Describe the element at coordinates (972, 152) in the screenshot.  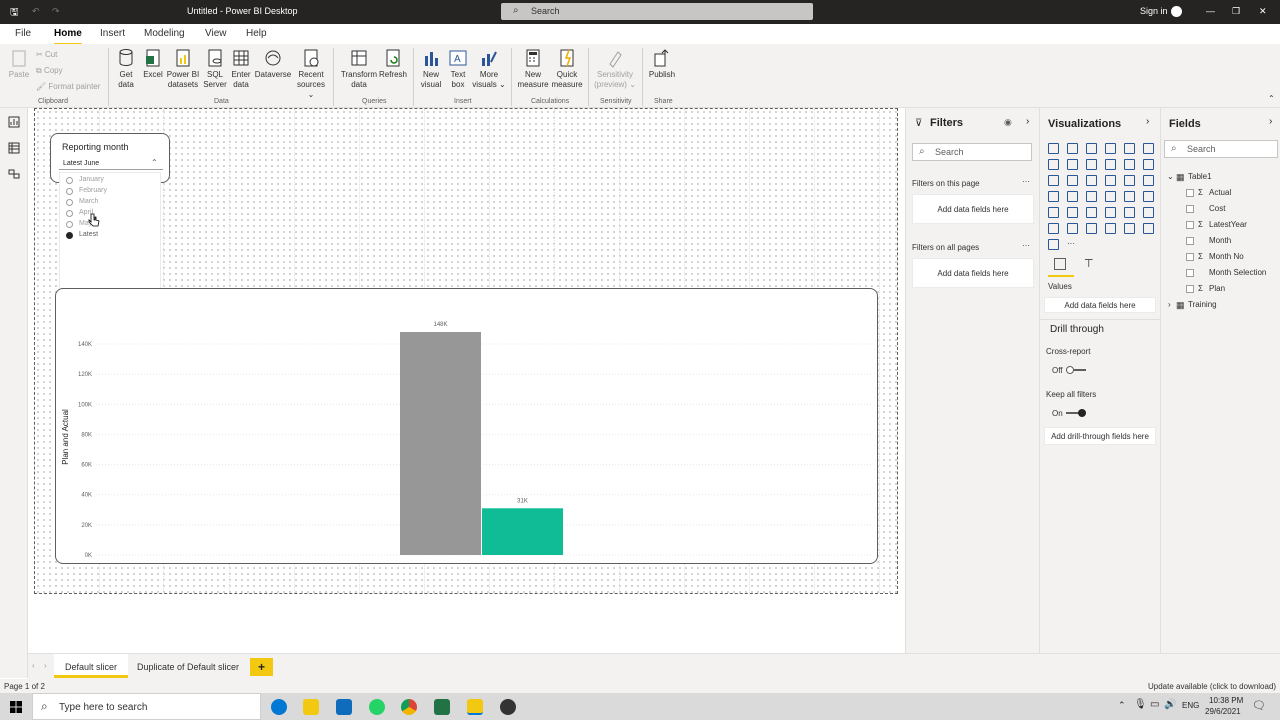
I see `filters-search-input: ⌕ Search` at that location.